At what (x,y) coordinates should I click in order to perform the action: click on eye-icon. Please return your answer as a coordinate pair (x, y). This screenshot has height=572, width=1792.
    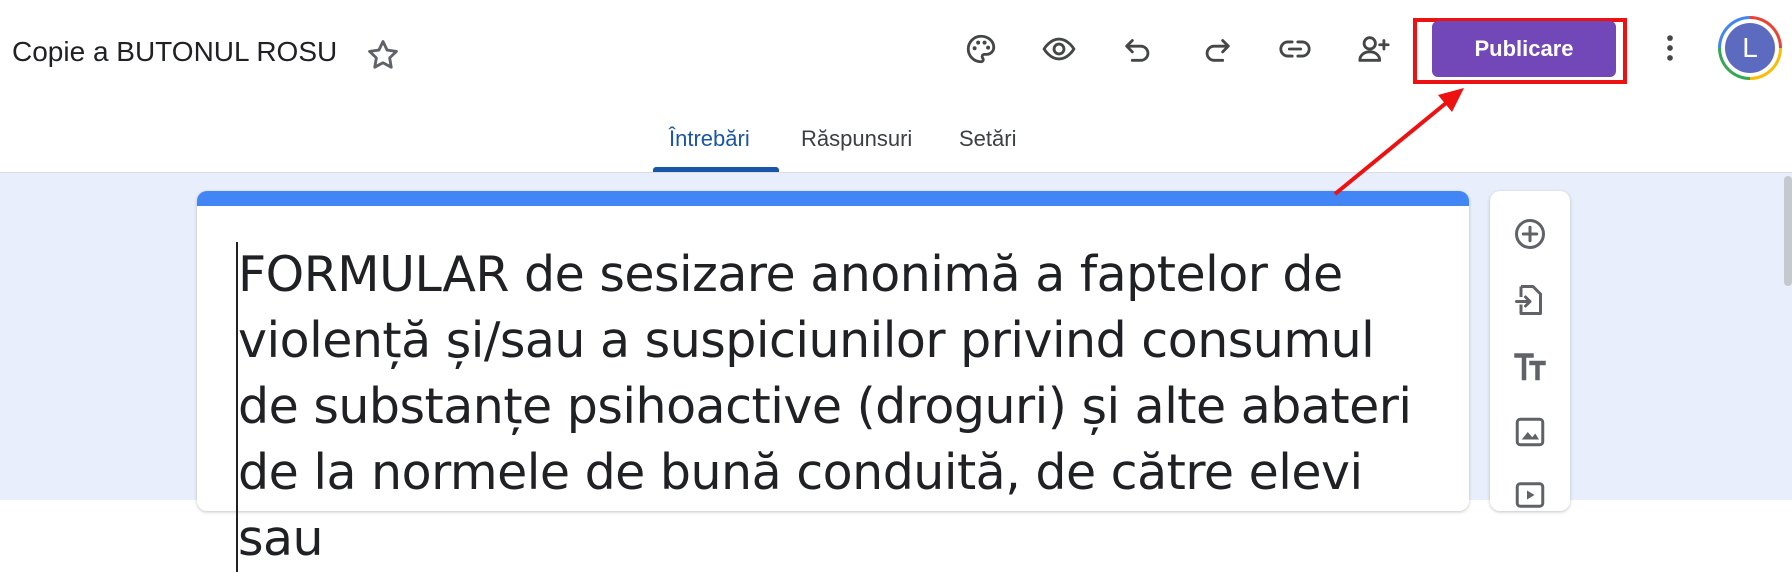
    Looking at the image, I should click on (1059, 49).